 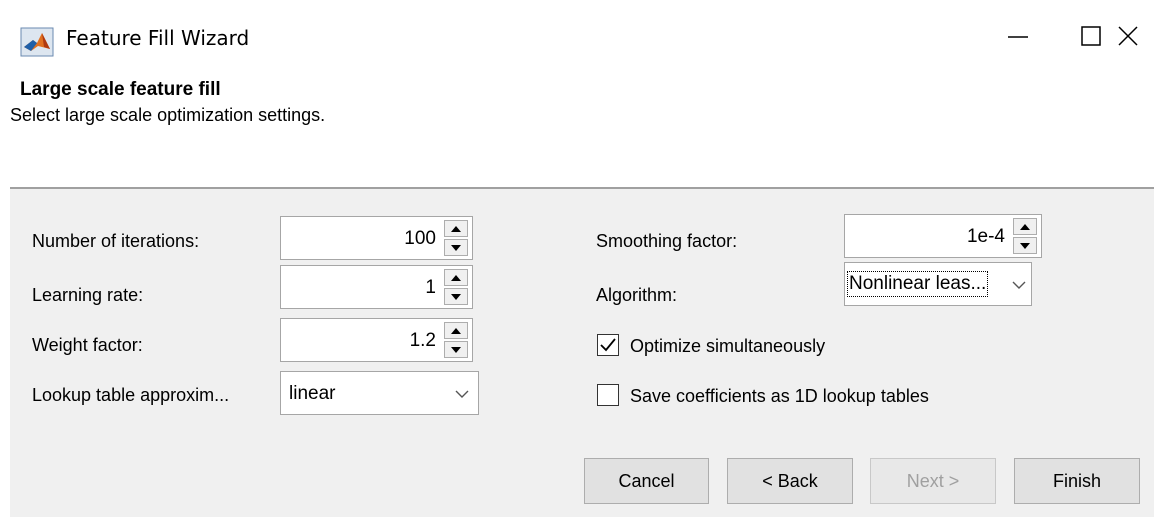 What do you see at coordinates (37, 42) in the screenshot?
I see `matlab-logo-icon` at bounding box center [37, 42].